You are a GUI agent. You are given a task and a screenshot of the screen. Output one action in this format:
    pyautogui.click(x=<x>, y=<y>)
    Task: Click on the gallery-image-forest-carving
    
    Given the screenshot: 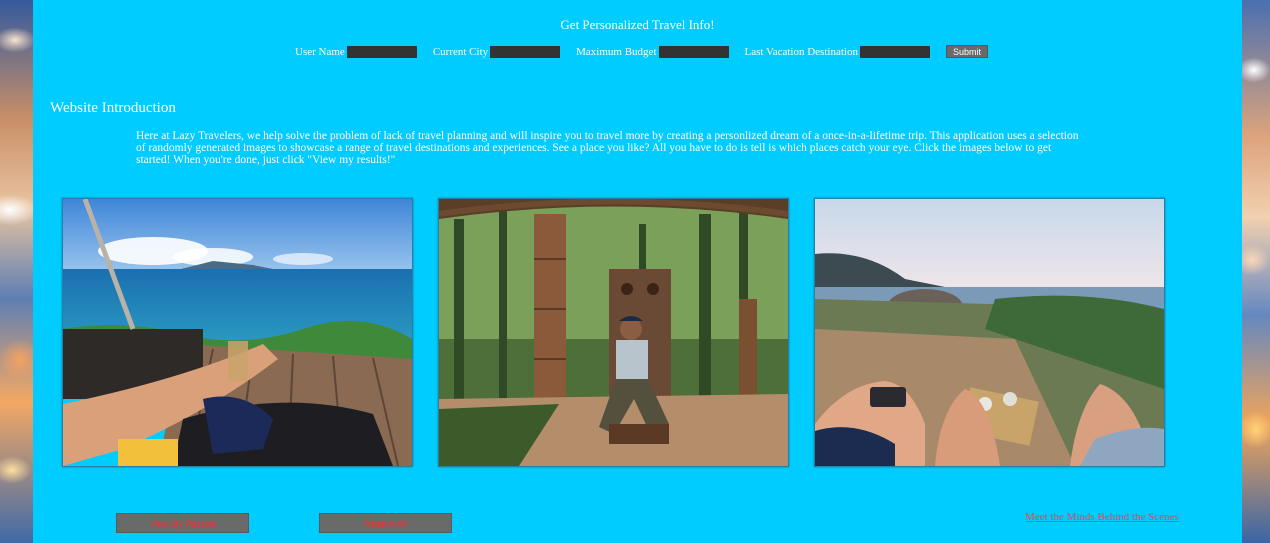 What is the action you would take?
    pyautogui.click(x=613, y=332)
    